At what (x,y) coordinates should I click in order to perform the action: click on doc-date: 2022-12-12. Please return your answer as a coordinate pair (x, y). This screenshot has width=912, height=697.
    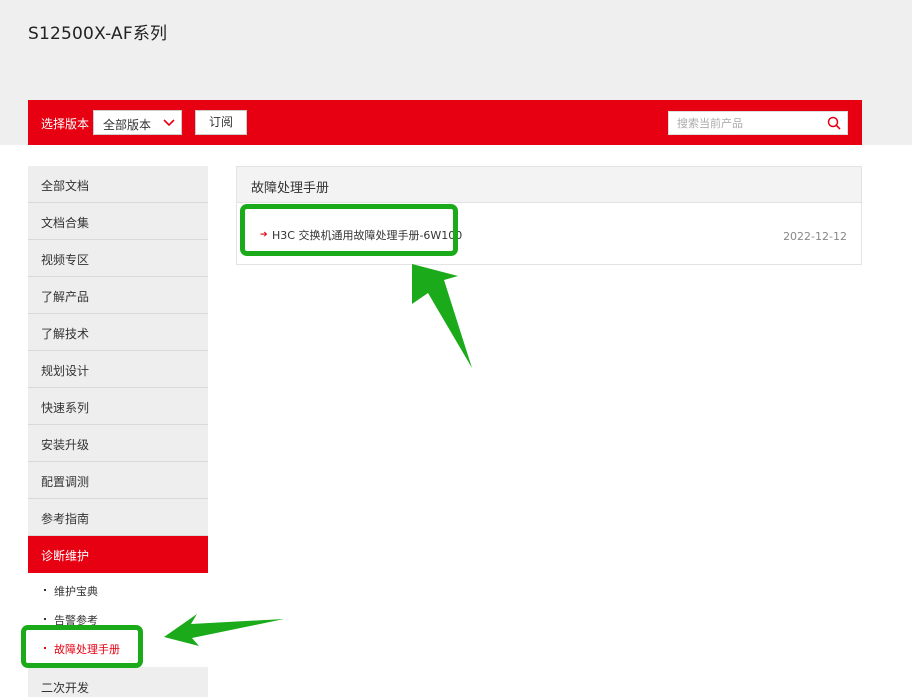
    Looking at the image, I should click on (815, 236).